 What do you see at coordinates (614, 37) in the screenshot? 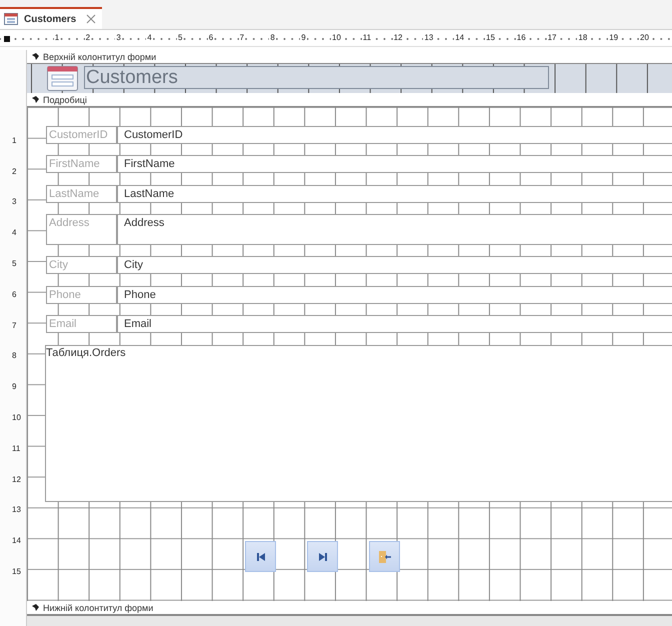
I see `ruler-number: 19` at bounding box center [614, 37].